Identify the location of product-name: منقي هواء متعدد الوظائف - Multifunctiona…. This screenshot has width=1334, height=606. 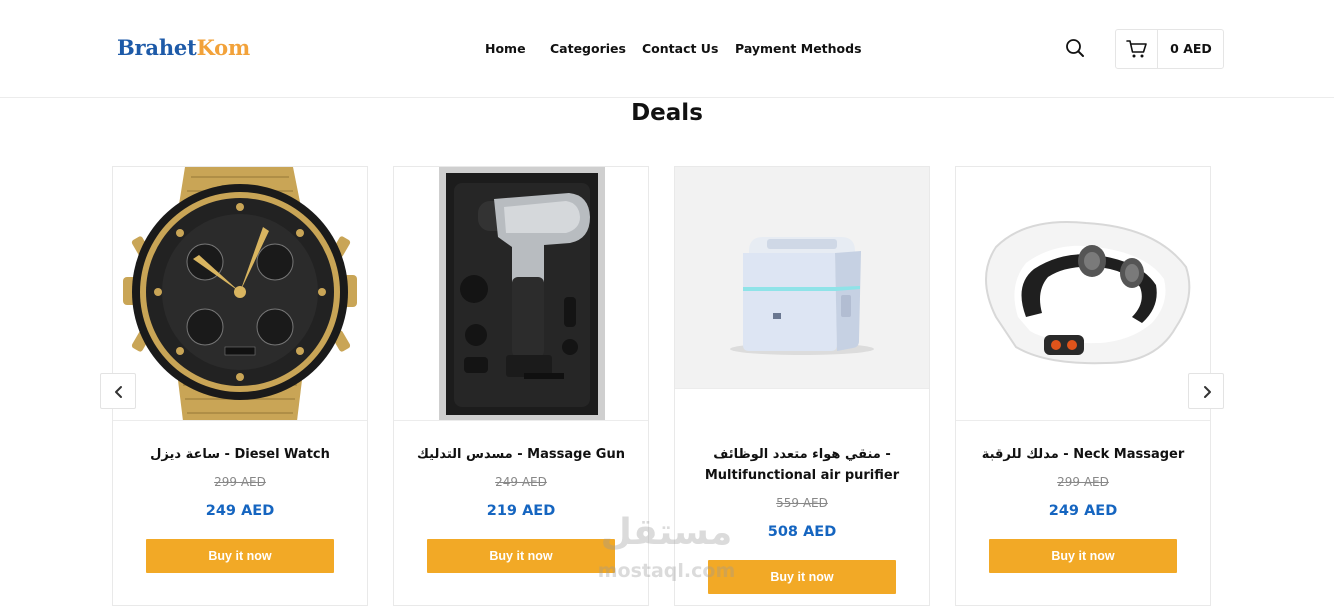
(802, 465).